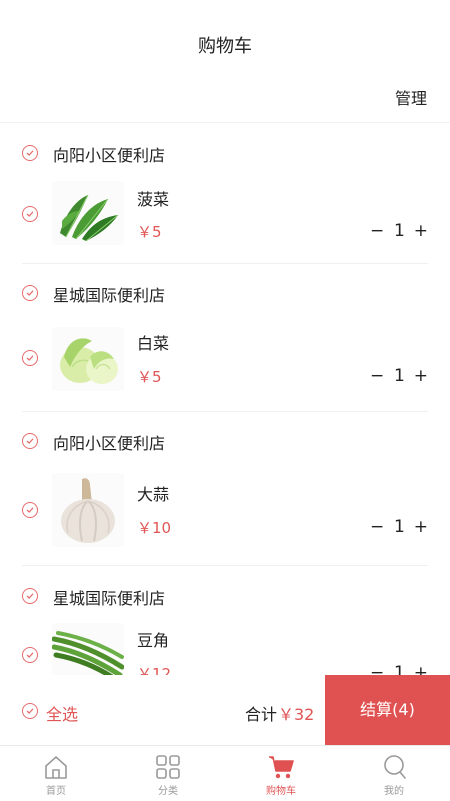 The width and height of the screenshot is (450, 801). Describe the element at coordinates (281, 791) in the screenshot. I see `tab-label: 购物车` at that location.